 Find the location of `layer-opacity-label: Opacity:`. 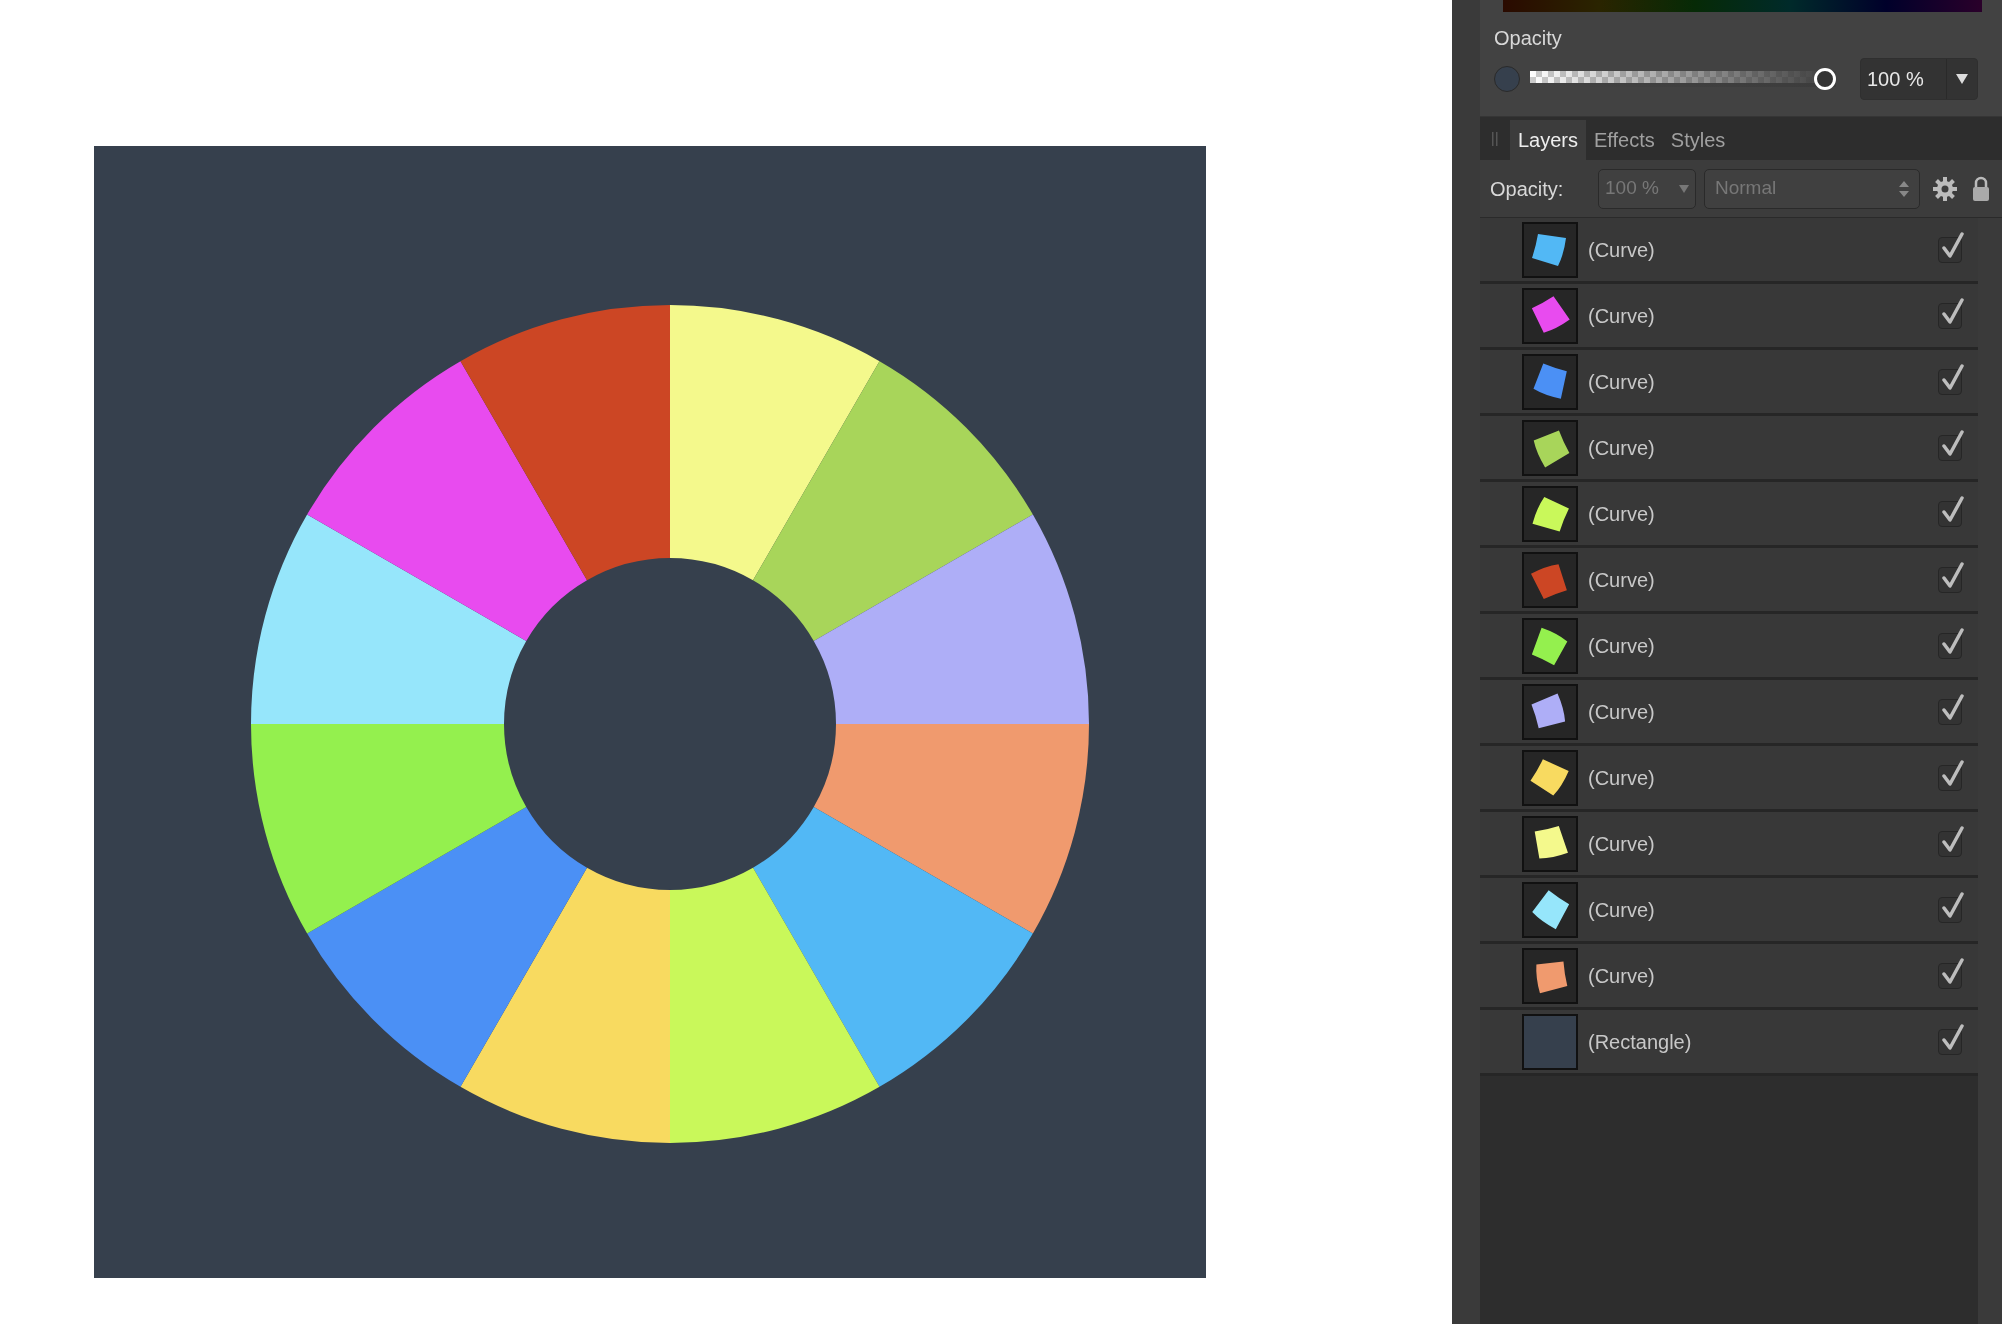

layer-opacity-label: Opacity: is located at coordinates (1527, 189).